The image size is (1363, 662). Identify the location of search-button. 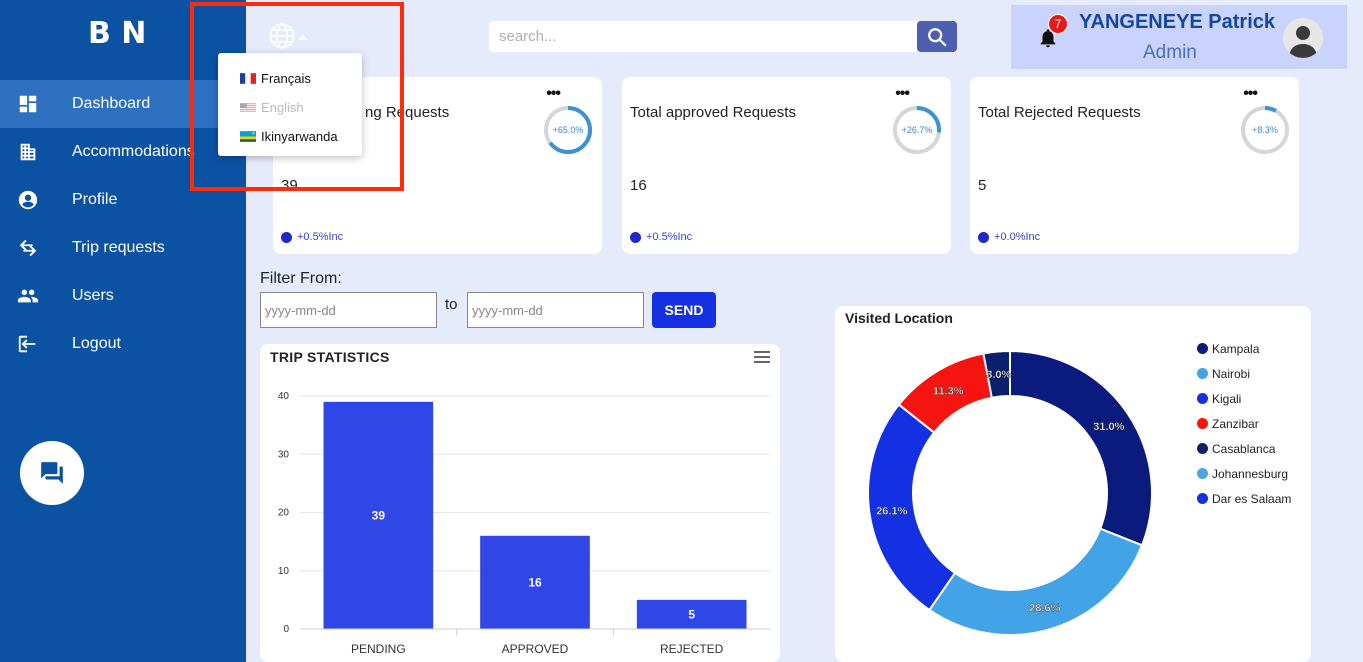
(937, 36).